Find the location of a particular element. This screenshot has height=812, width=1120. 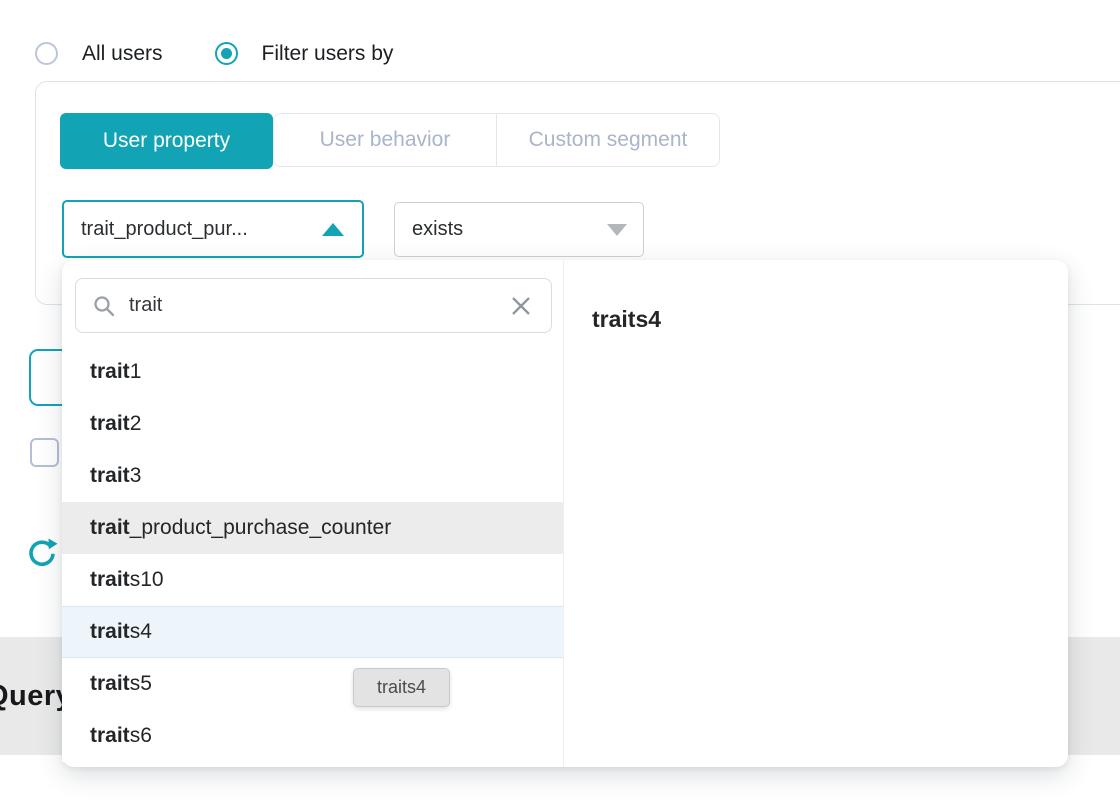

option-trait3: trait 3 is located at coordinates (312, 476).